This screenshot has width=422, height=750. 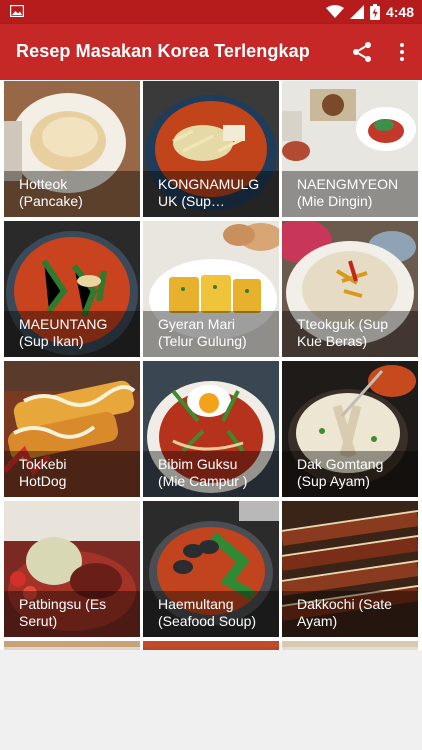 What do you see at coordinates (350, 334) in the screenshot?
I see `recipe-label: Tteokguk (Sup Kue Beras)` at bounding box center [350, 334].